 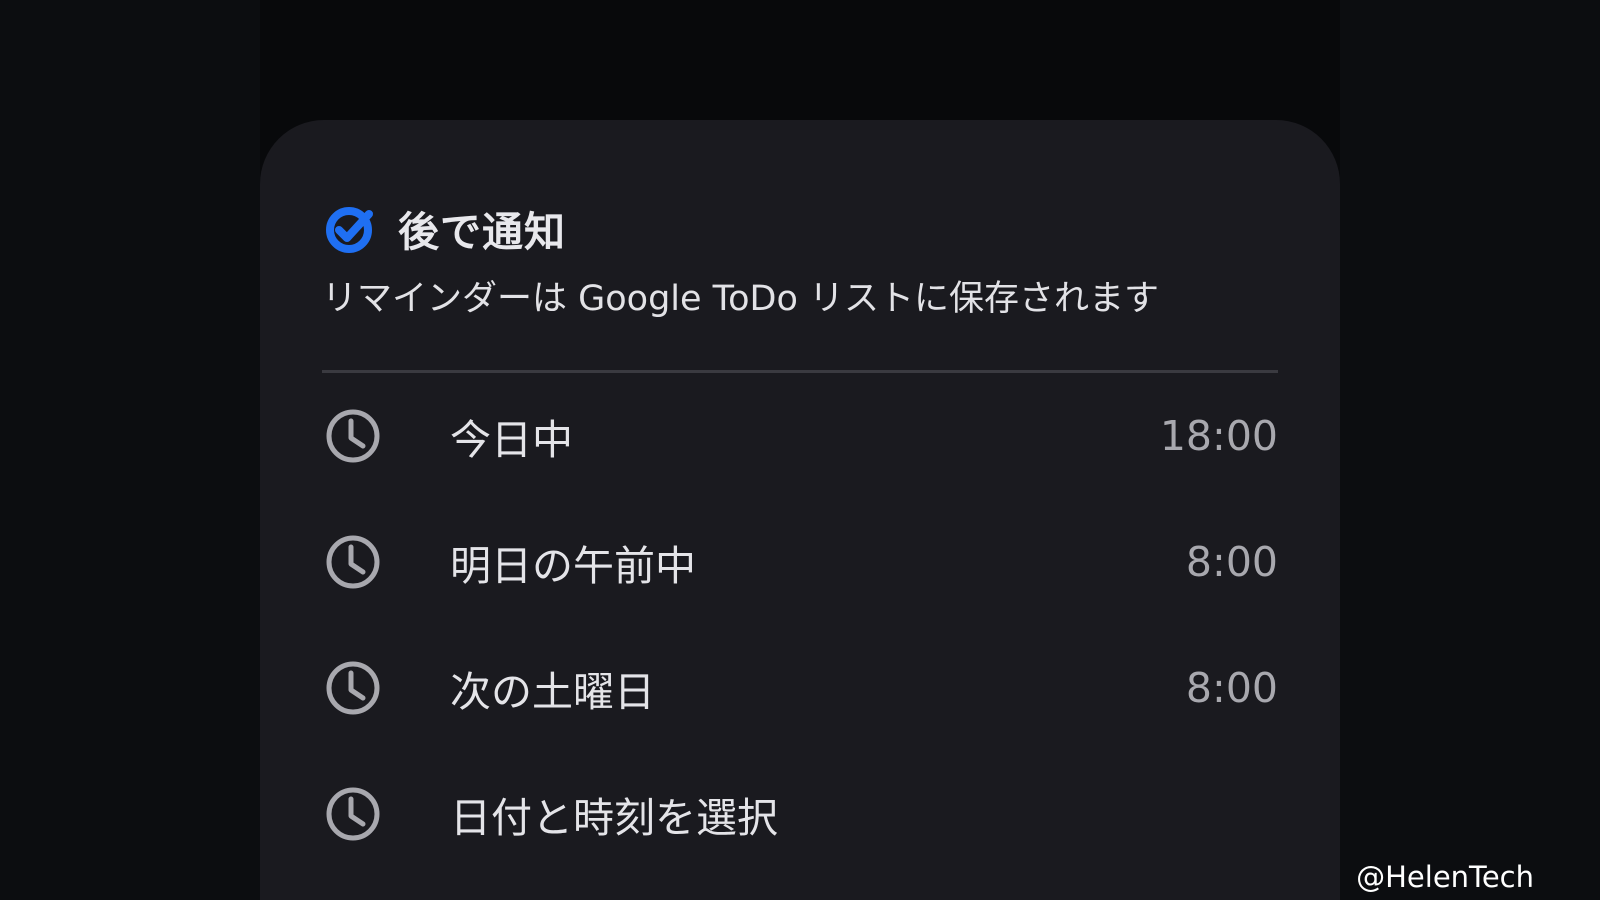 I want to click on option-tomorrow-morning: 明日の午前中 8:00, so click(x=800, y=562).